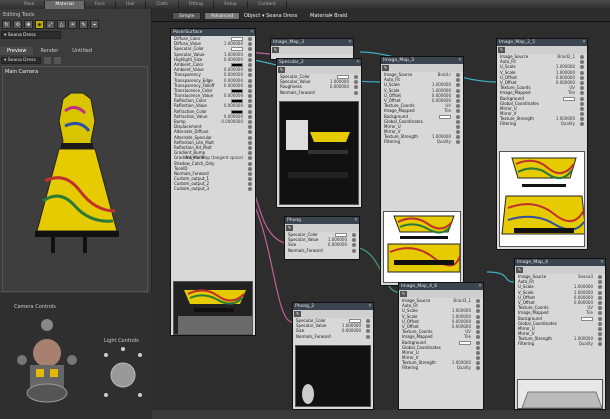 The image size is (610, 419). Describe the element at coordinates (22, 72) in the screenshot. I see `camera-name: Main Camera` at that location.